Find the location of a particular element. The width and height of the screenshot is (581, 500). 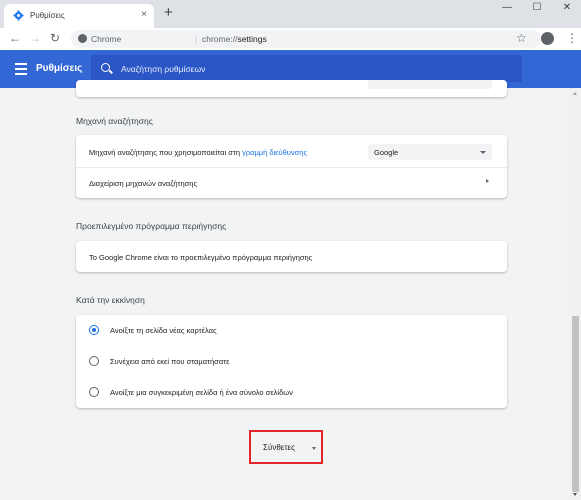

settings-search is located at coordinates (306, 68).